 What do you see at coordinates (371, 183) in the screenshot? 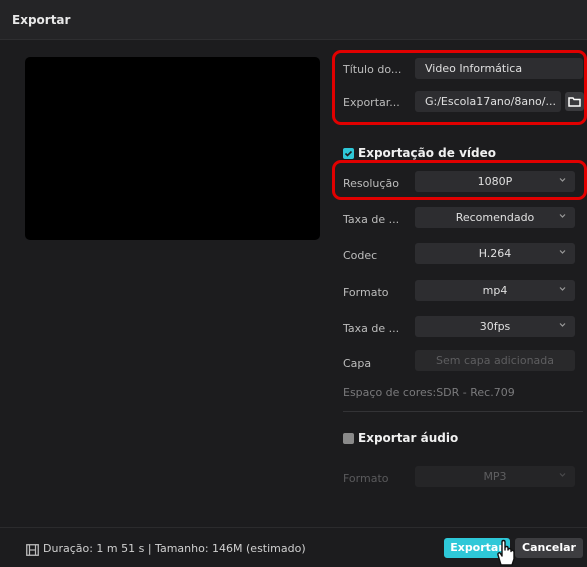
I see `resolution-label: Resolução` at bounding box center [371, 183].